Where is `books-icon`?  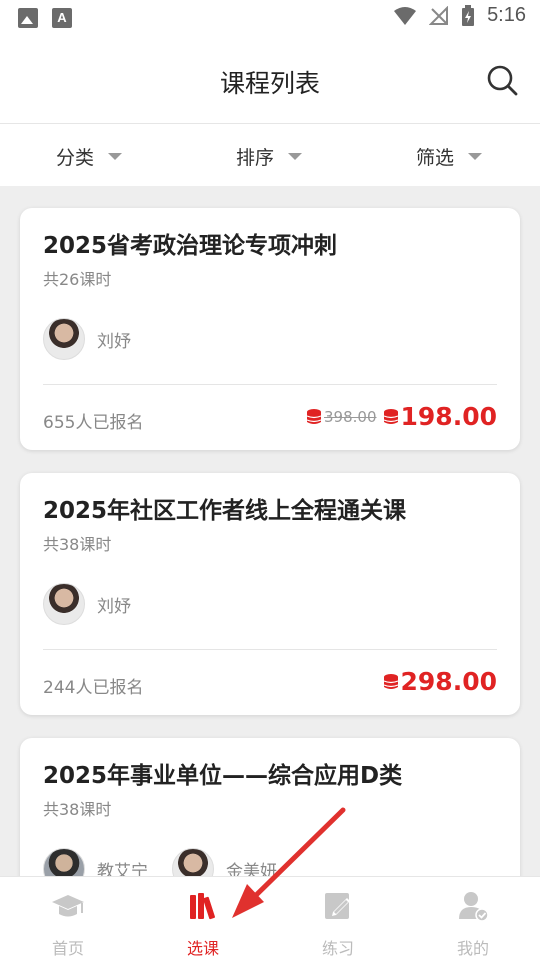 books-icon is located at coordinates (202, 906).